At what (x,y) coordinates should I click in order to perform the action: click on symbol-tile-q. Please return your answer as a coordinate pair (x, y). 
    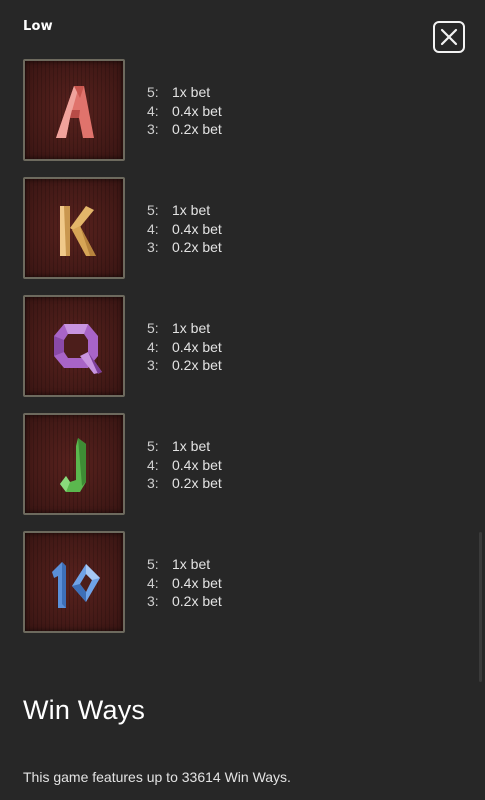
    Looking at the image, I should click on (74, 346).